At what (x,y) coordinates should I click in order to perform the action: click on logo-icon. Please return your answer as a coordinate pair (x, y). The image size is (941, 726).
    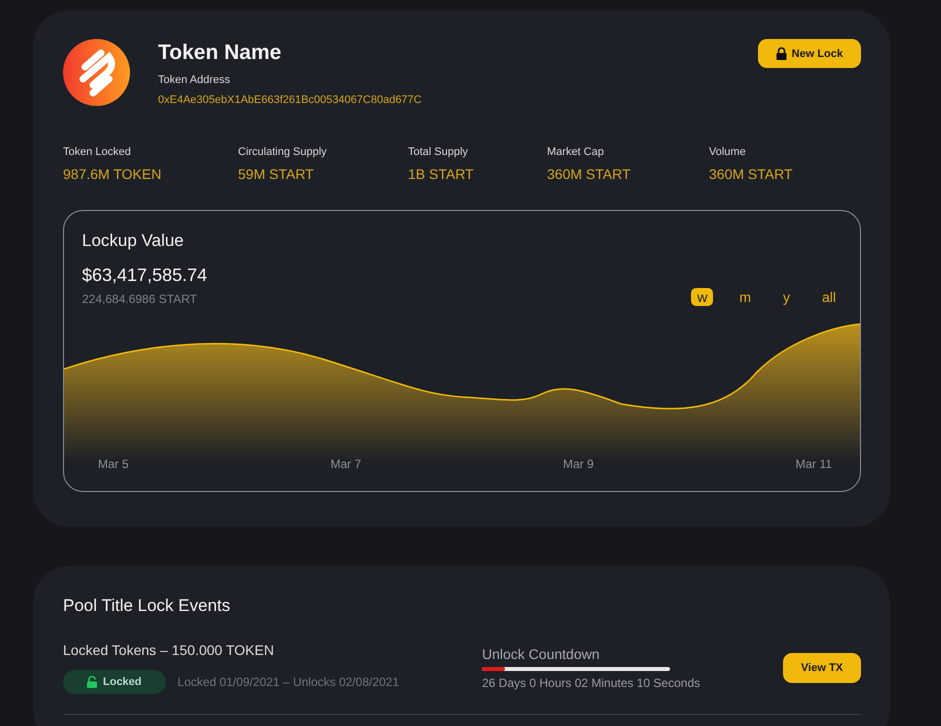
    Looking at the image, I should click on (96, 72).